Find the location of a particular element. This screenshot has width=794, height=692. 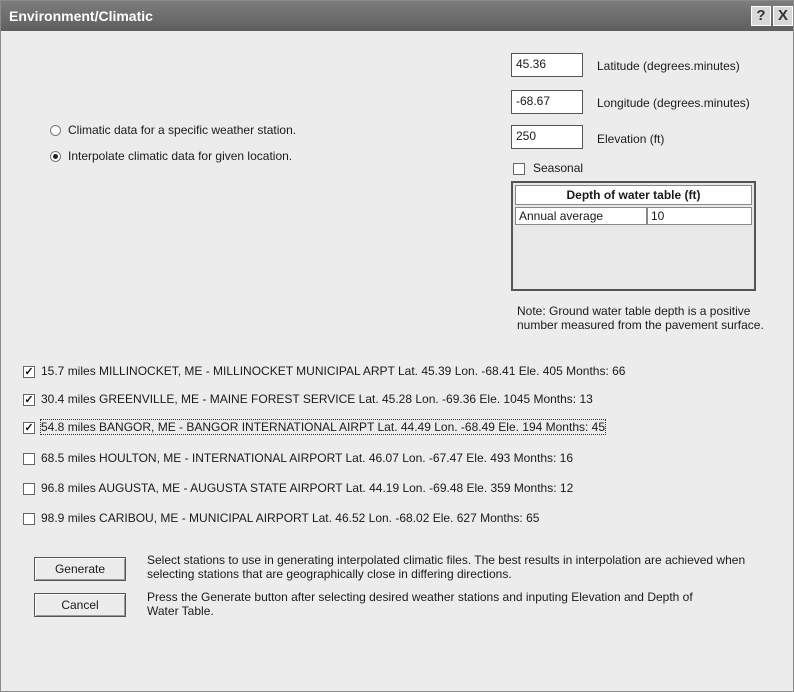

latitude-field: 45.36 is located at coordinates (547, 65).